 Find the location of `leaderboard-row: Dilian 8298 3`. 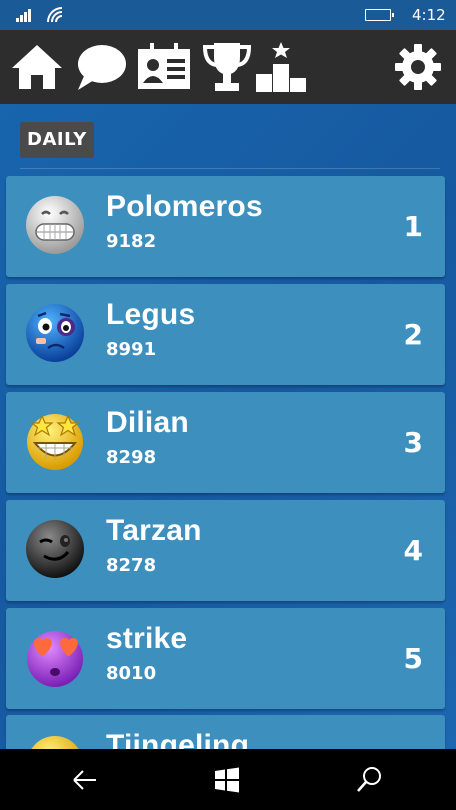

leaderboard-row: Dilian 8298 3 is located at coordinates (225, 442).